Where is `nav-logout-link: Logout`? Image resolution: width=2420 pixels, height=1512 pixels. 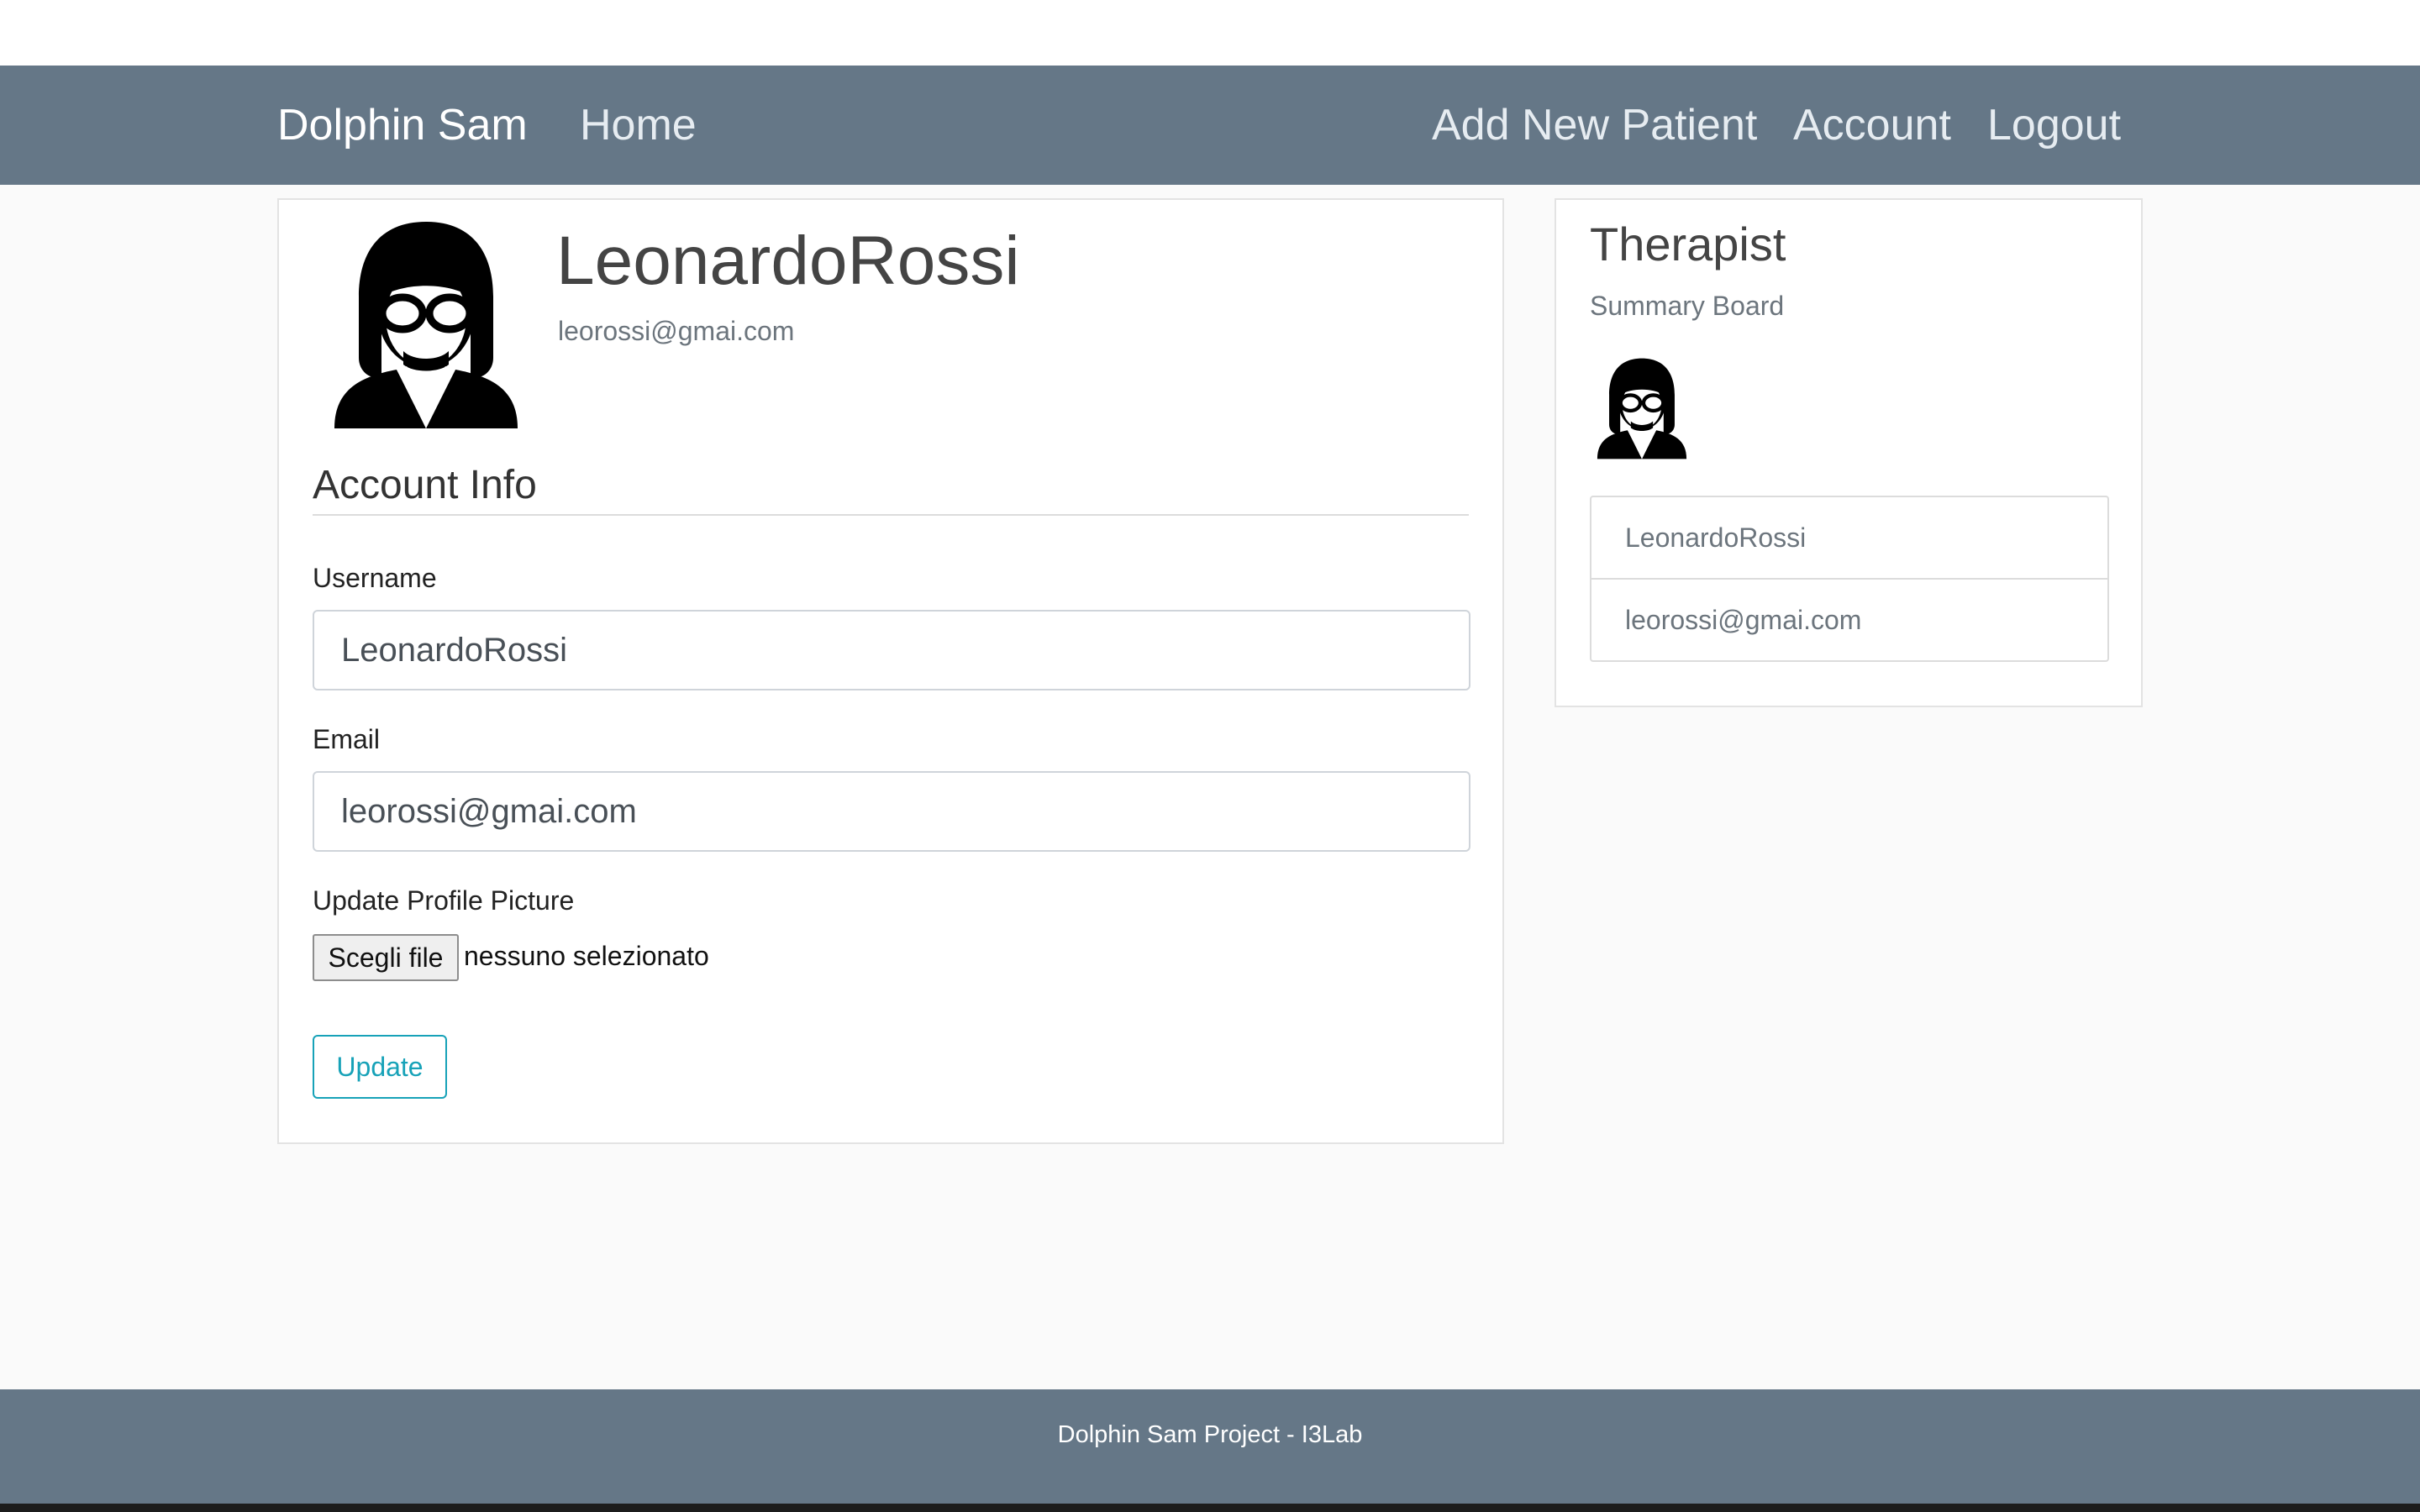 nav-logout-link: Logout is located at coordinates (2054, 125).